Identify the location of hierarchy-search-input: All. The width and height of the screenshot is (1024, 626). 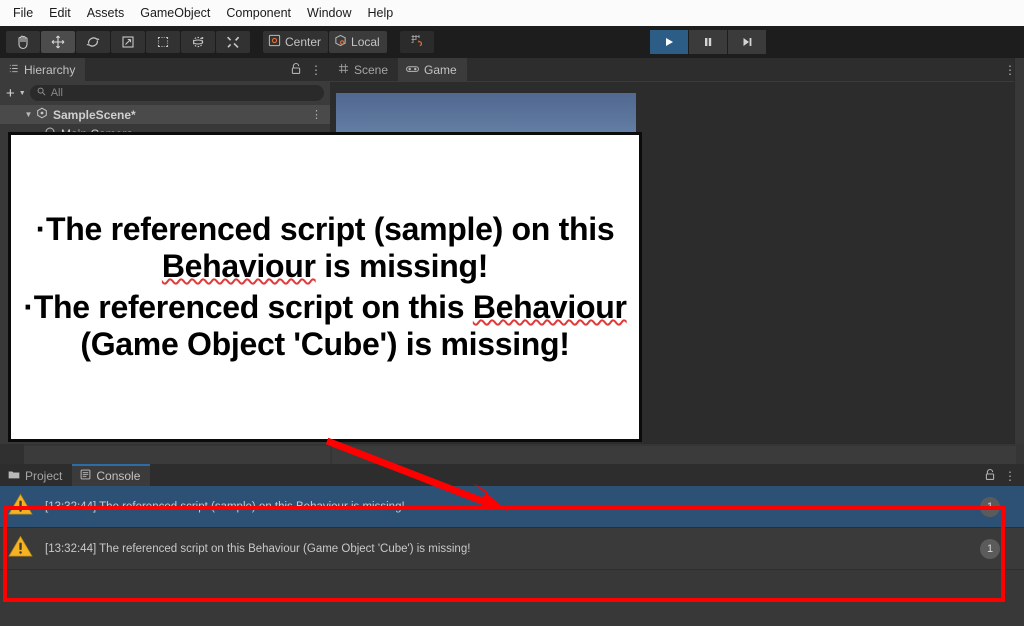
(176, 93).